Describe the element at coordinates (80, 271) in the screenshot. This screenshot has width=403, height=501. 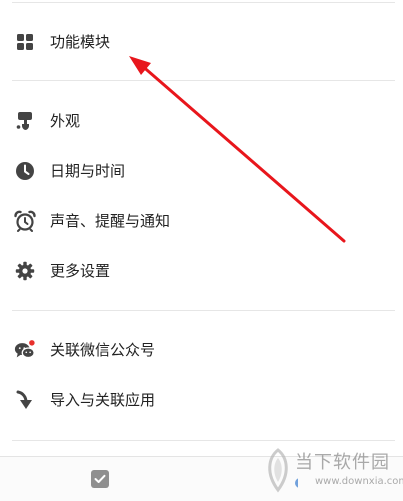
I see `menu-label-more-settings: 更多设置` at that location.